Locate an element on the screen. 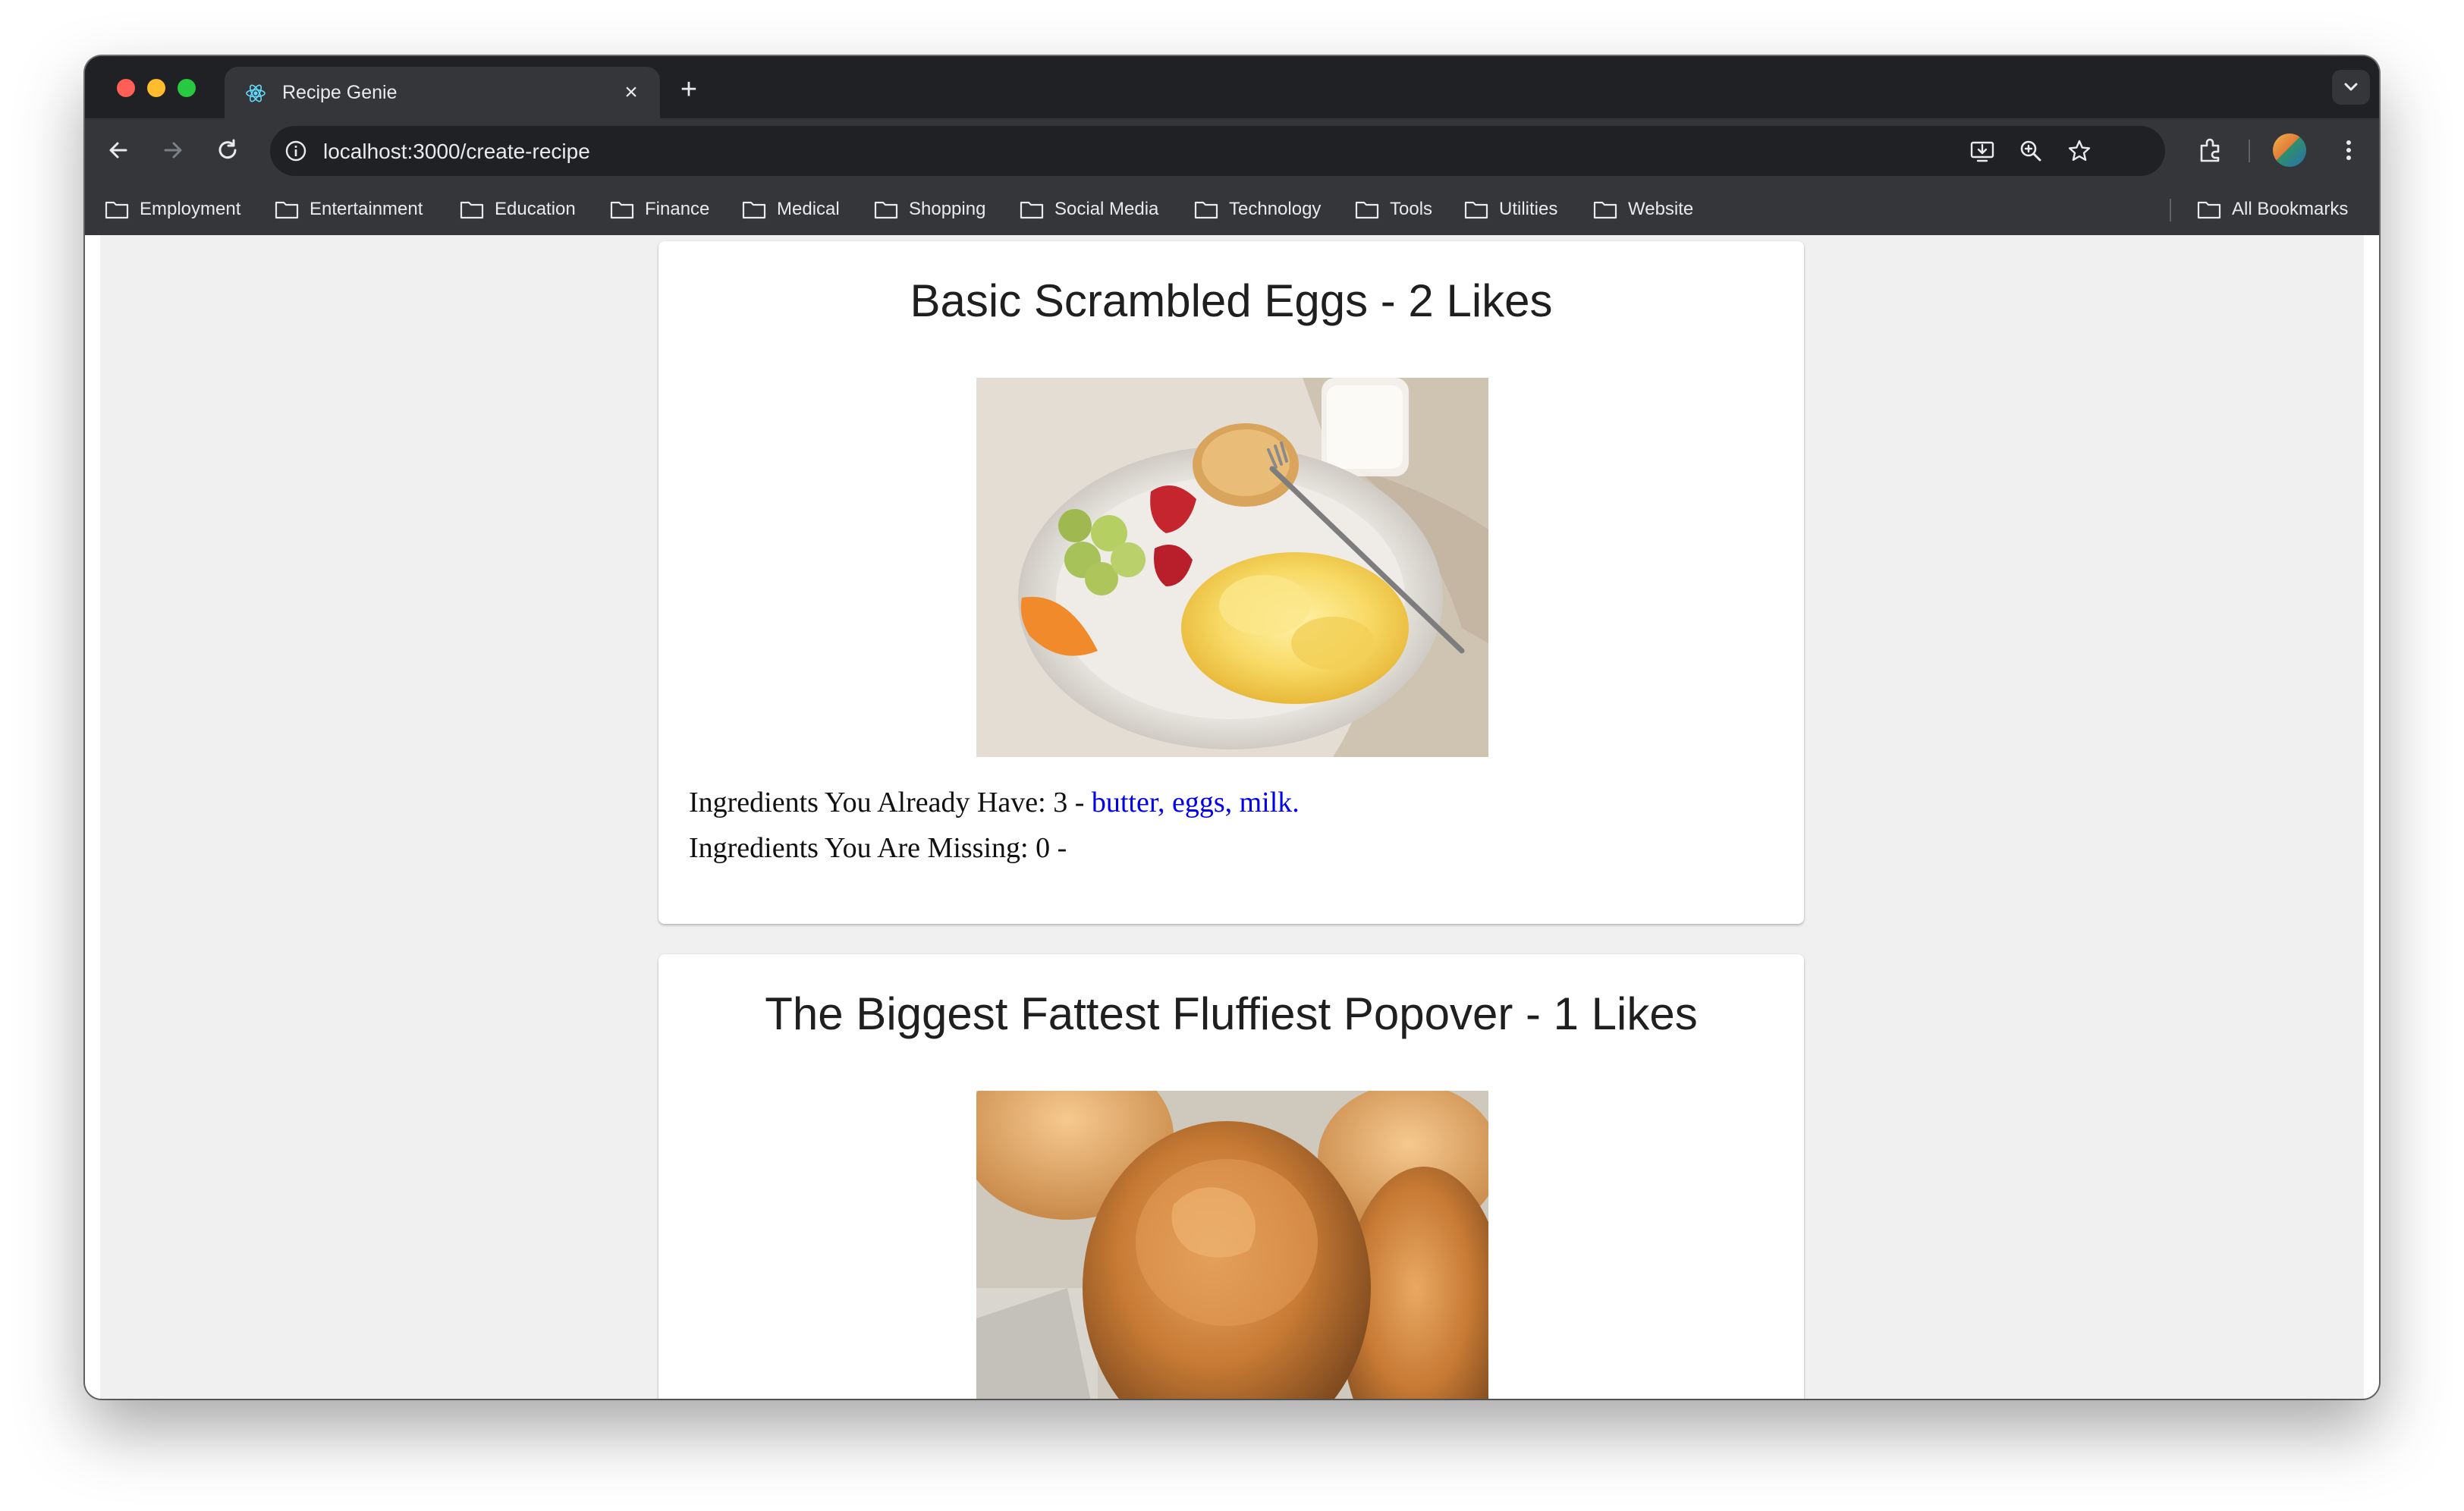 The height and width of the screenshot is (1511, 2464). tab-title: Recipe Genie is located at coordinates (340, 92).